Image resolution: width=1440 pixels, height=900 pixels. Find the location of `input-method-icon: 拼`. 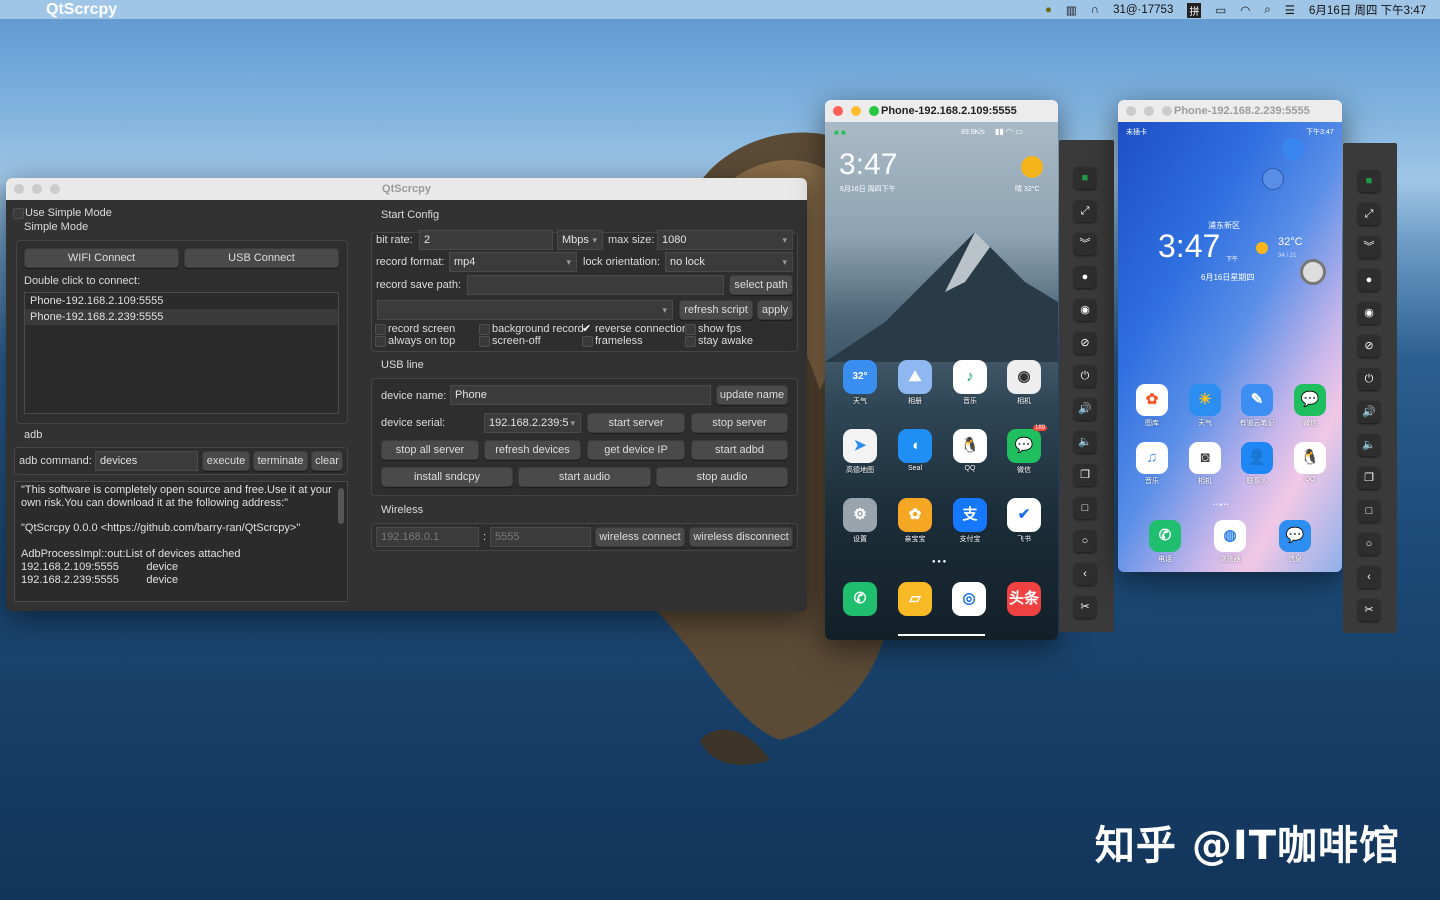

input-method-icon: 拼 is located at coordinates (1194, 10).